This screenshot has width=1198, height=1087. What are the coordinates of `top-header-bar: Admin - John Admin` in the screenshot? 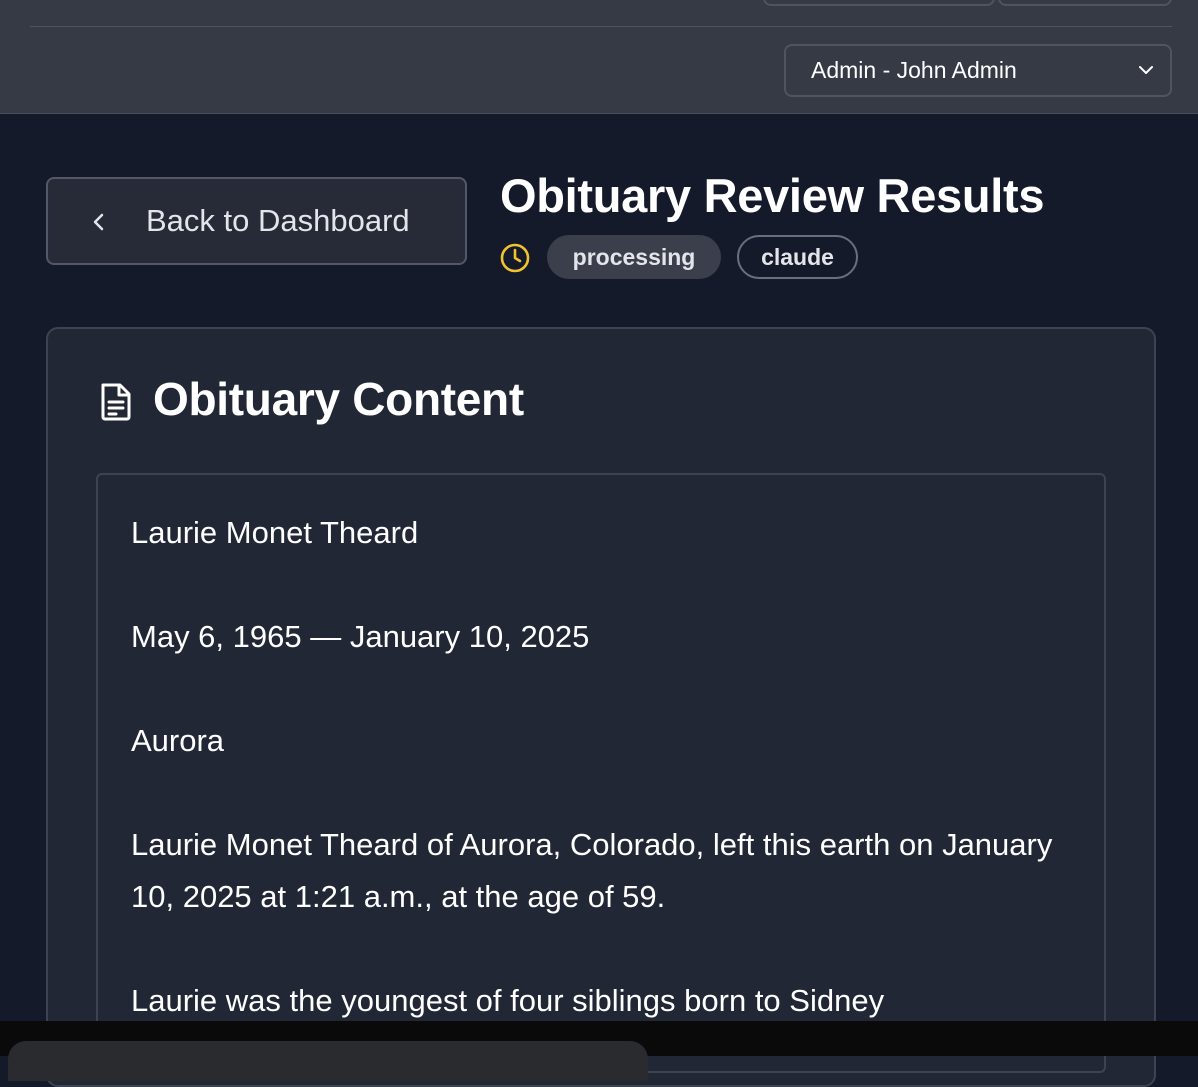 It's located at (599, 57).